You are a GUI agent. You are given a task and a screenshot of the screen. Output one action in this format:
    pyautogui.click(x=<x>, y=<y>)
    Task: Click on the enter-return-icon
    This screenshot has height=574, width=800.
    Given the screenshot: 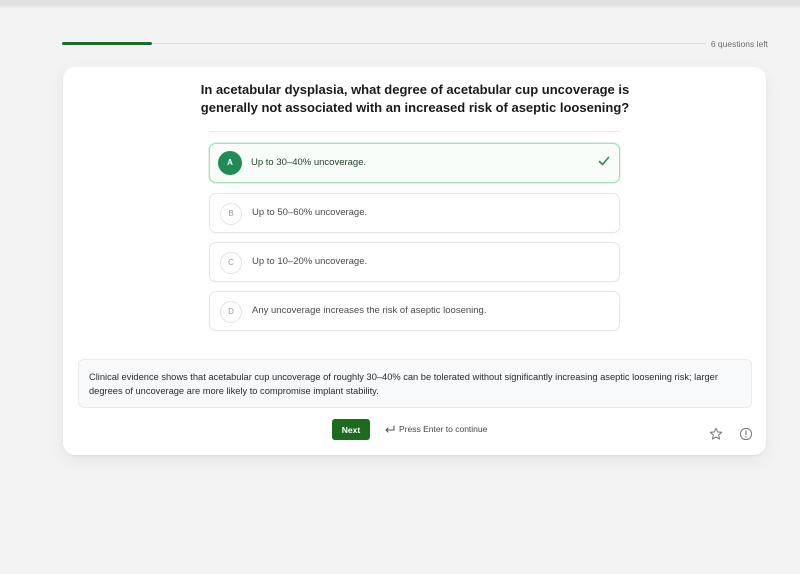 What is the action you would take?
    pyautogui.click(x=390, y=429)
    